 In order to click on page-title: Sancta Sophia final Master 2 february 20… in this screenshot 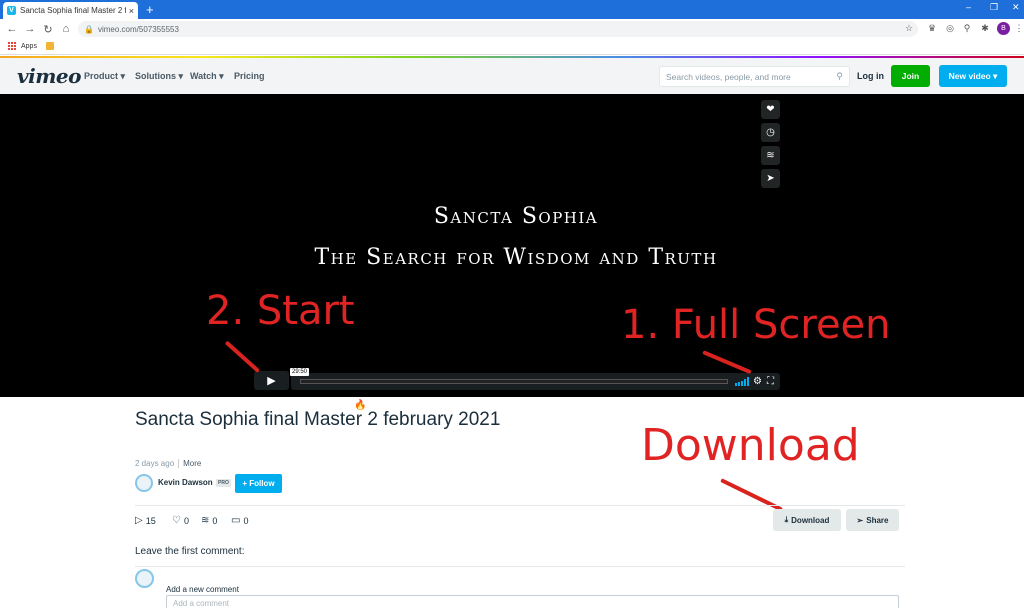, I will do `click(318, 419)`.